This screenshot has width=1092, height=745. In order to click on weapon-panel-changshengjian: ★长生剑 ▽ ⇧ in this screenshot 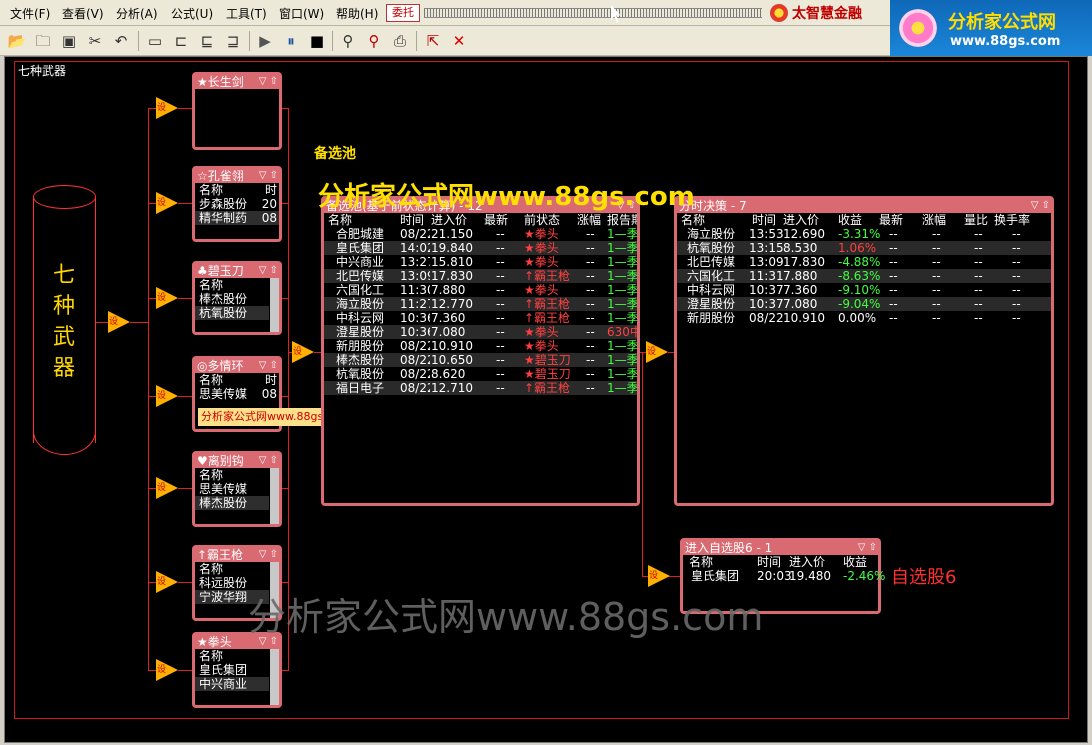, I will do `click(237, 111)`.